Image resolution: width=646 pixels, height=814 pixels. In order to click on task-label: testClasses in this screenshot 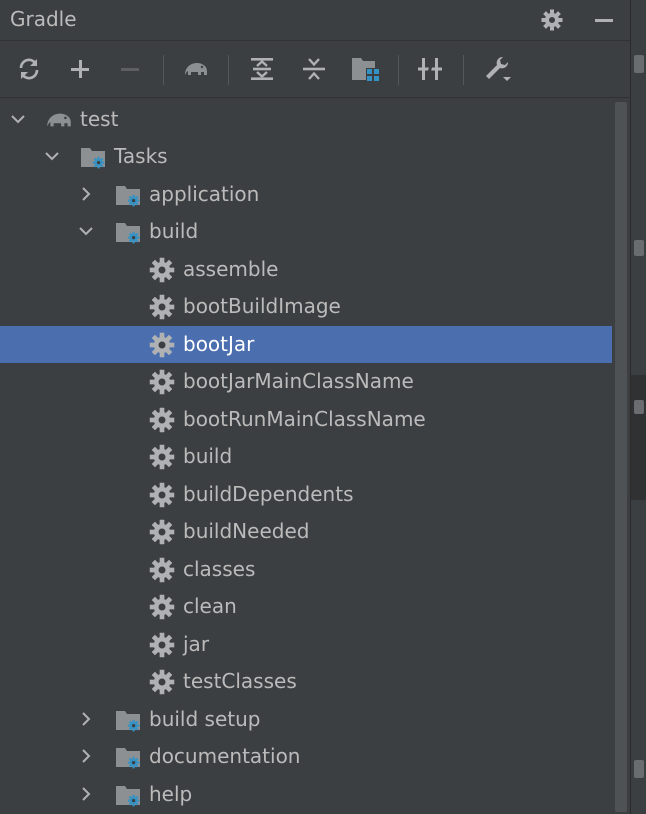, I will do `click(240, 681)`.